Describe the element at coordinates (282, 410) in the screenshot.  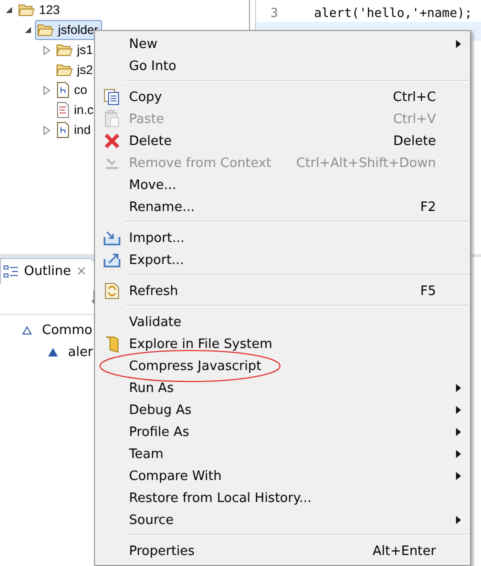
I see `menu-item: Debug As` at that location.